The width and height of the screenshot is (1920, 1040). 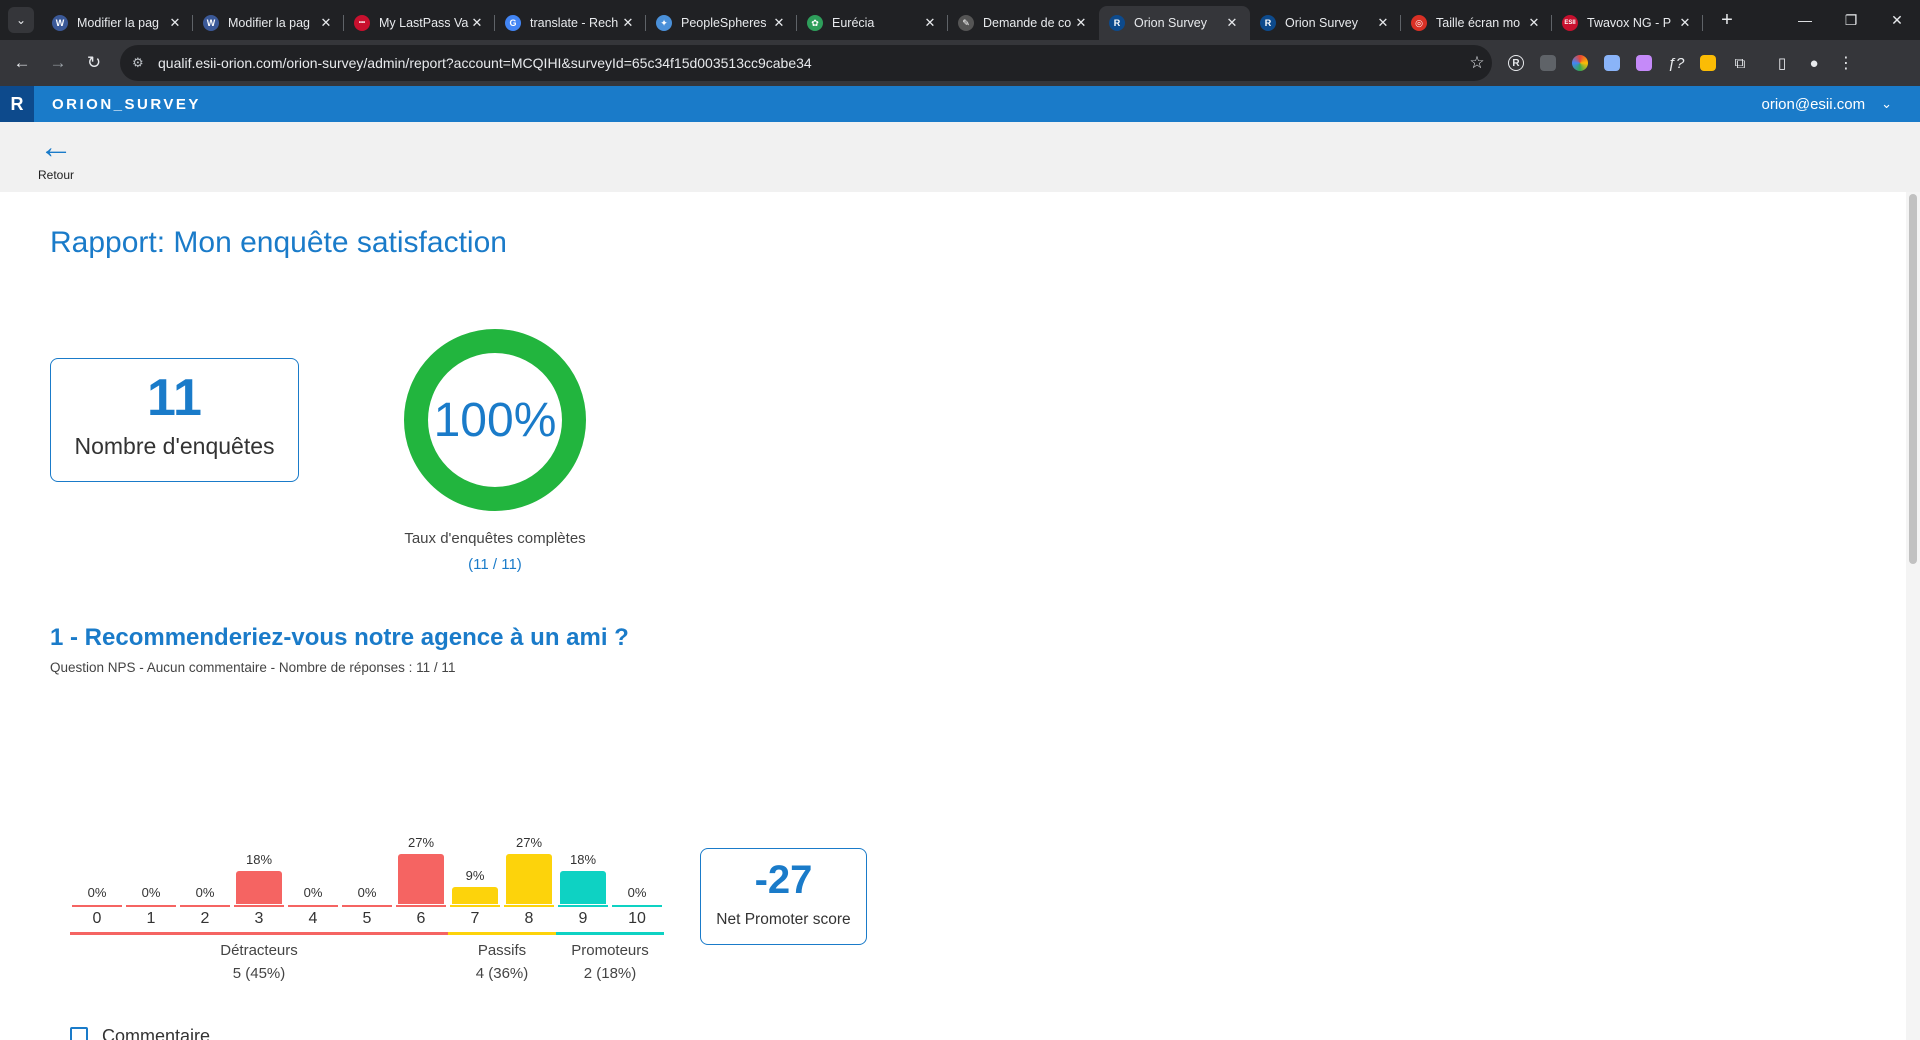 I want to click on profile-icon: ●, so click(x=1814, y=63).